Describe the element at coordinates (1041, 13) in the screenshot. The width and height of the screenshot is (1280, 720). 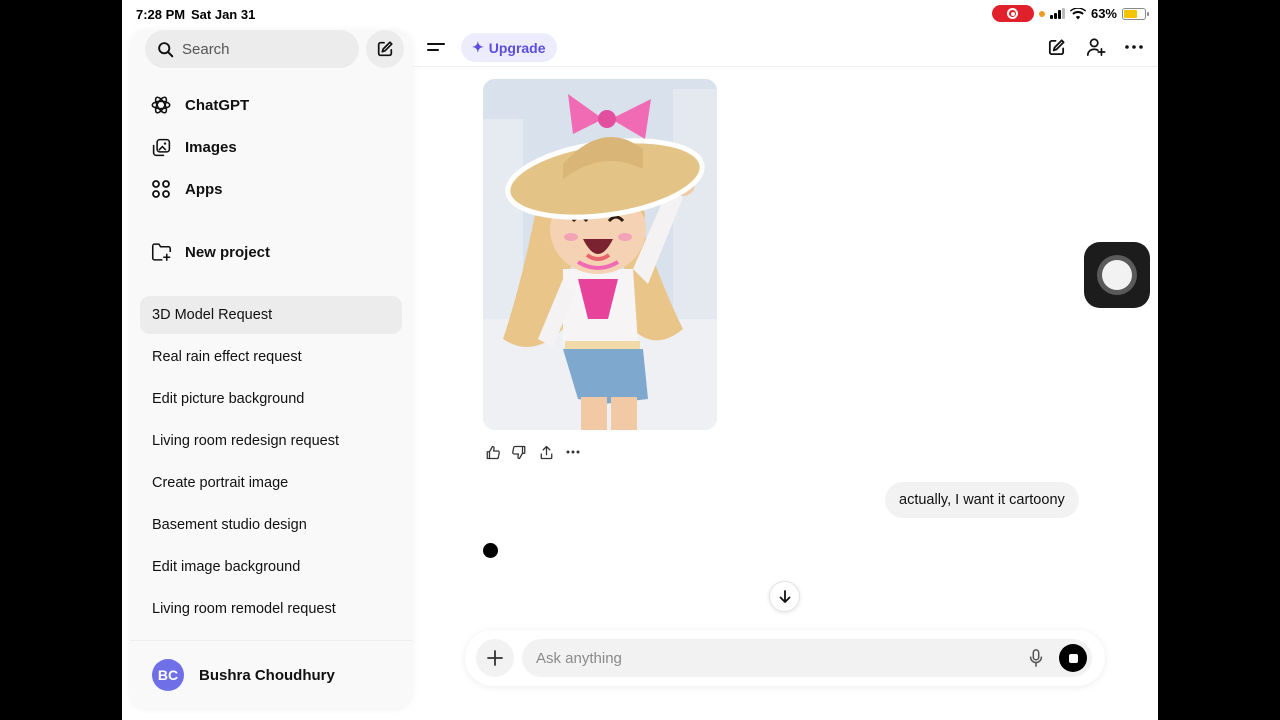
I see `mic-in-use-indicator-icon` at that location.